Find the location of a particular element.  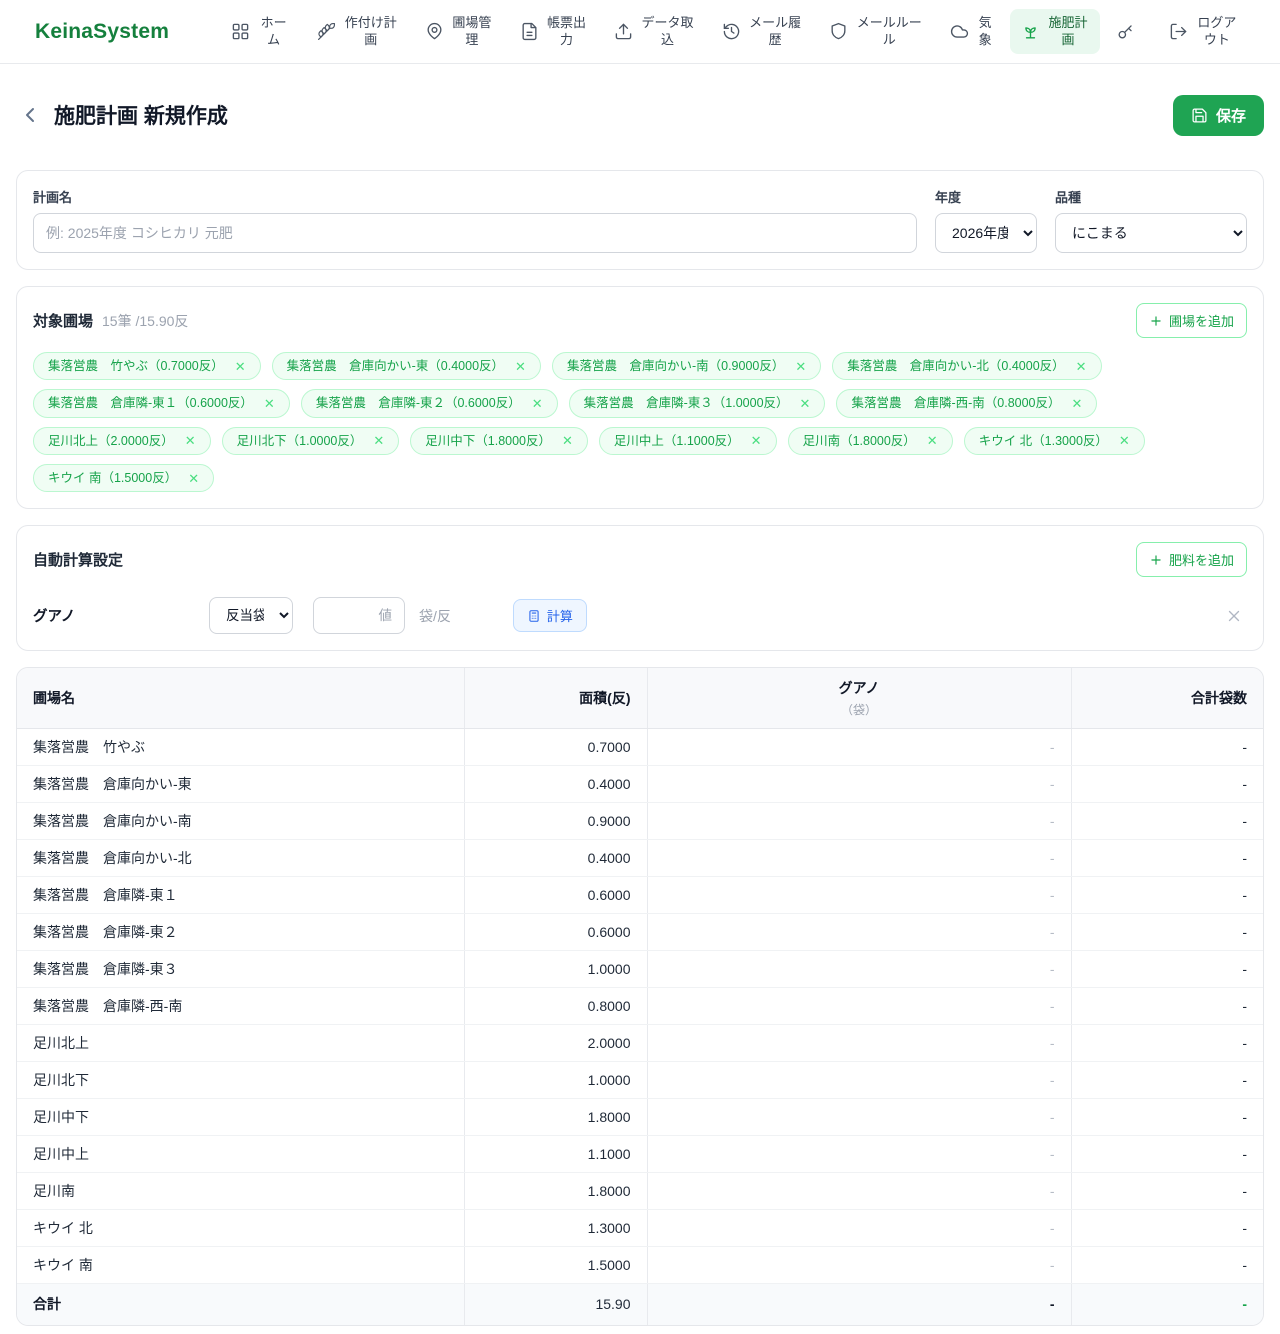

cell-field-name: 集落営農 倉庫隣-東１ is located at coordinates (241, 895).